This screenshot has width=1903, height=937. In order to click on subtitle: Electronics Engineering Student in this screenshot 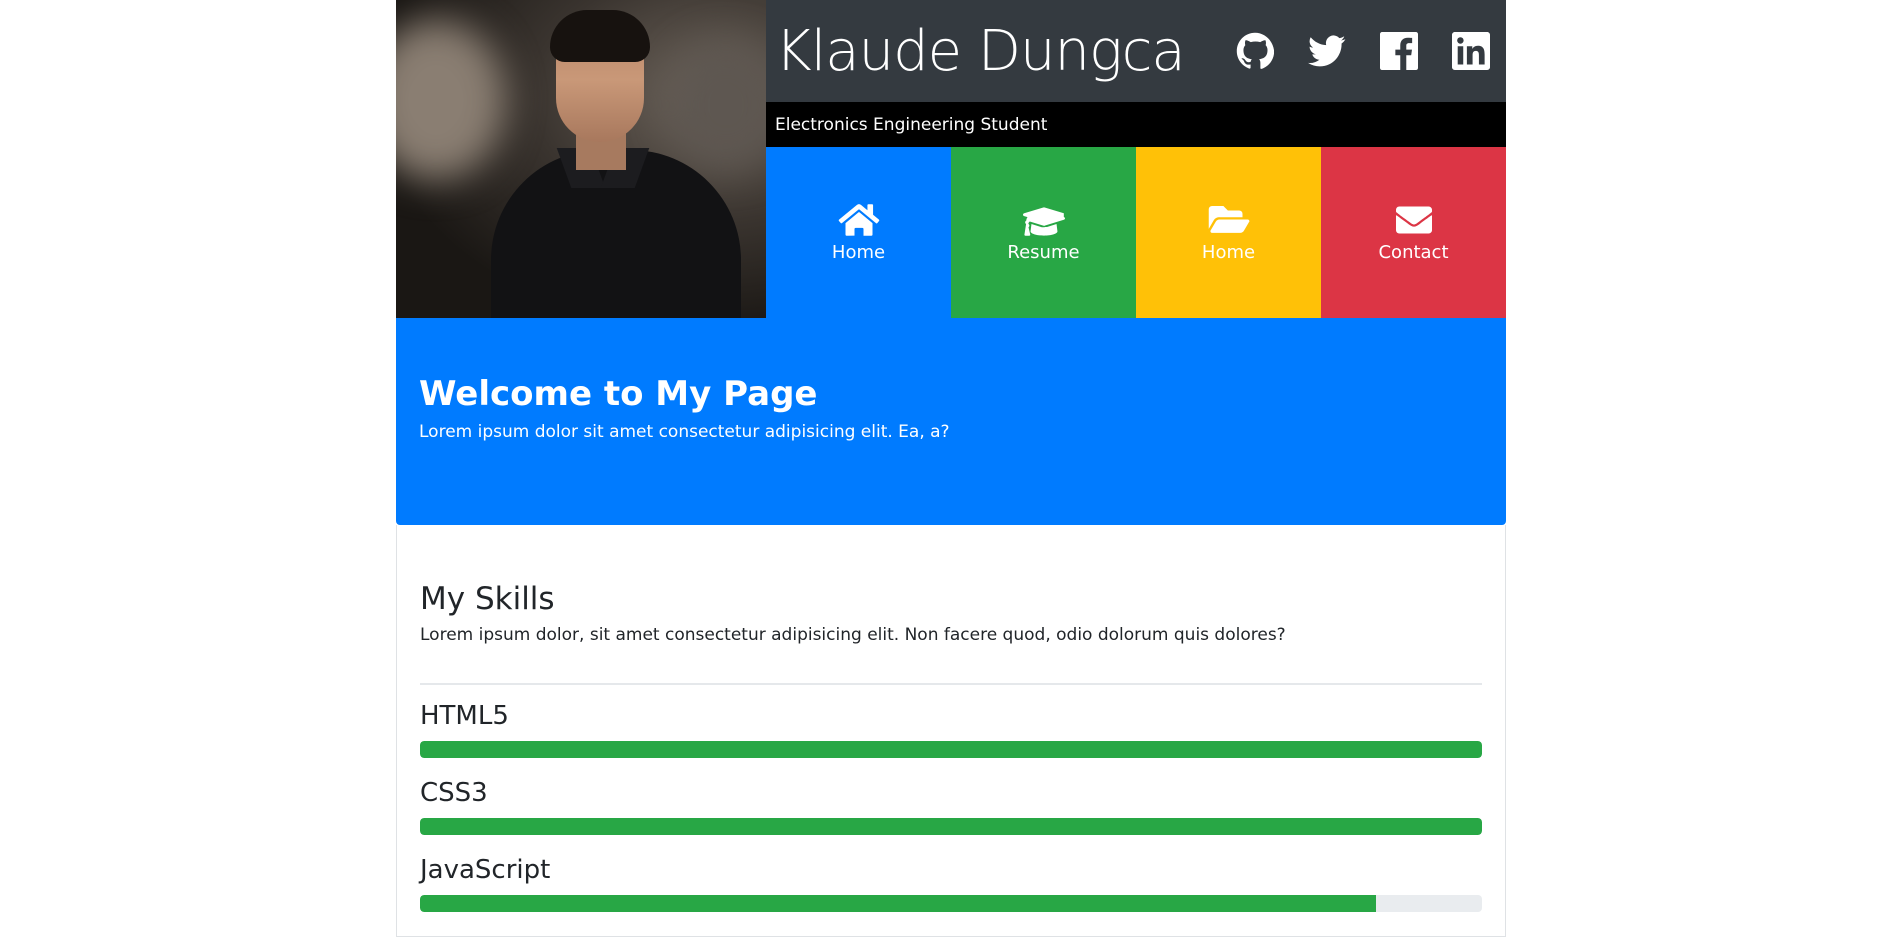, I will do `click(911, 124)`.